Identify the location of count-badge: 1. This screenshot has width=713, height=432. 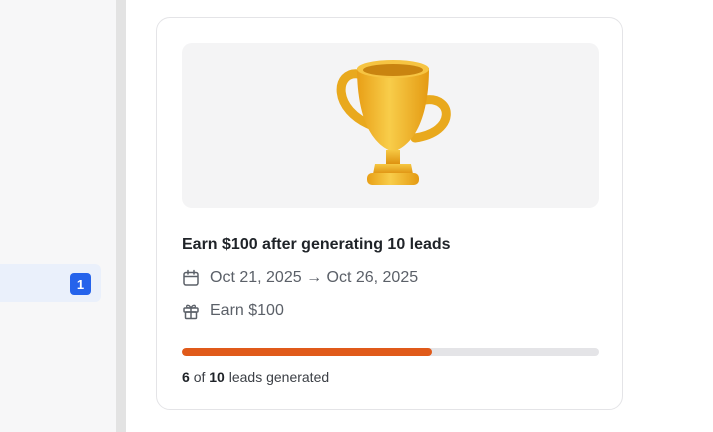
(80, 284).